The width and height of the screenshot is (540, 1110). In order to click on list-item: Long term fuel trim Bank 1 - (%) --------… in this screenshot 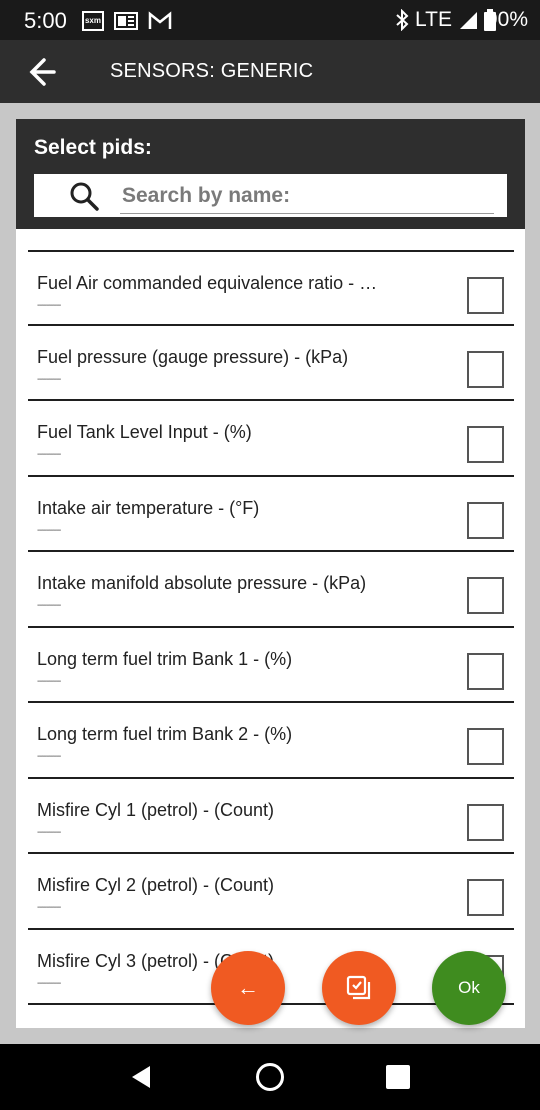, I will do `click(271, 665)`.